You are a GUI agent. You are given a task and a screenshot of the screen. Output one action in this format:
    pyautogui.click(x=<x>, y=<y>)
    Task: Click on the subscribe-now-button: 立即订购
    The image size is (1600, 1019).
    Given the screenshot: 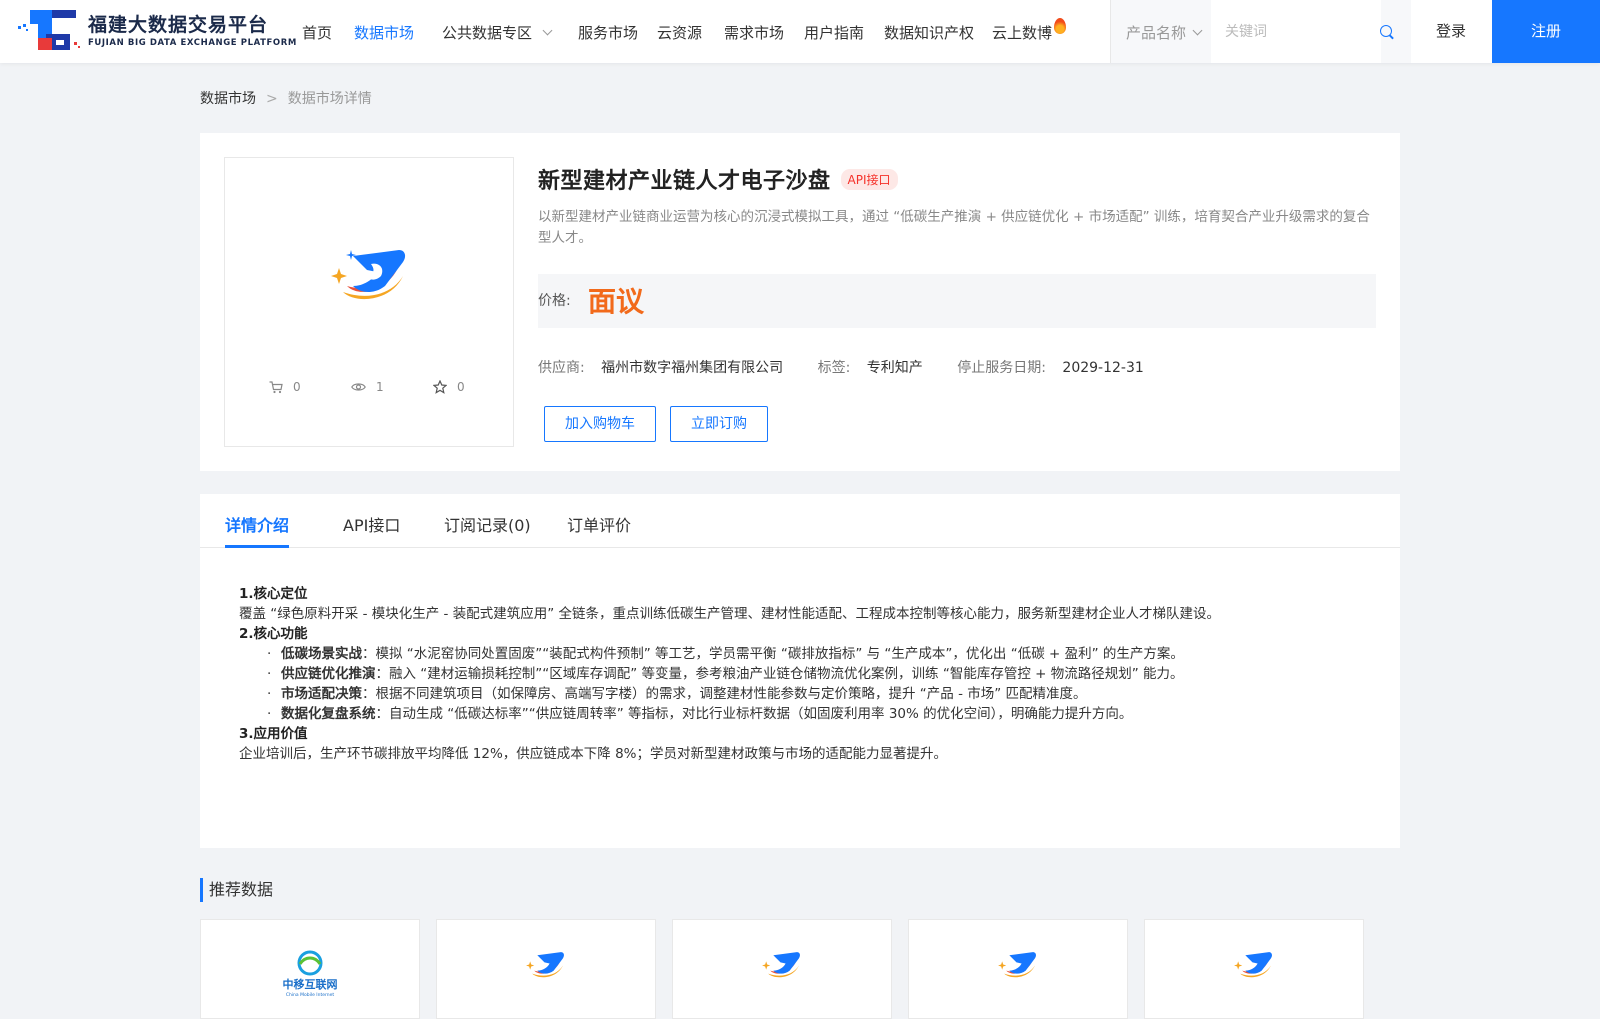 What is the action you would take?
    pyautogui.click(x=719, y=424)
    